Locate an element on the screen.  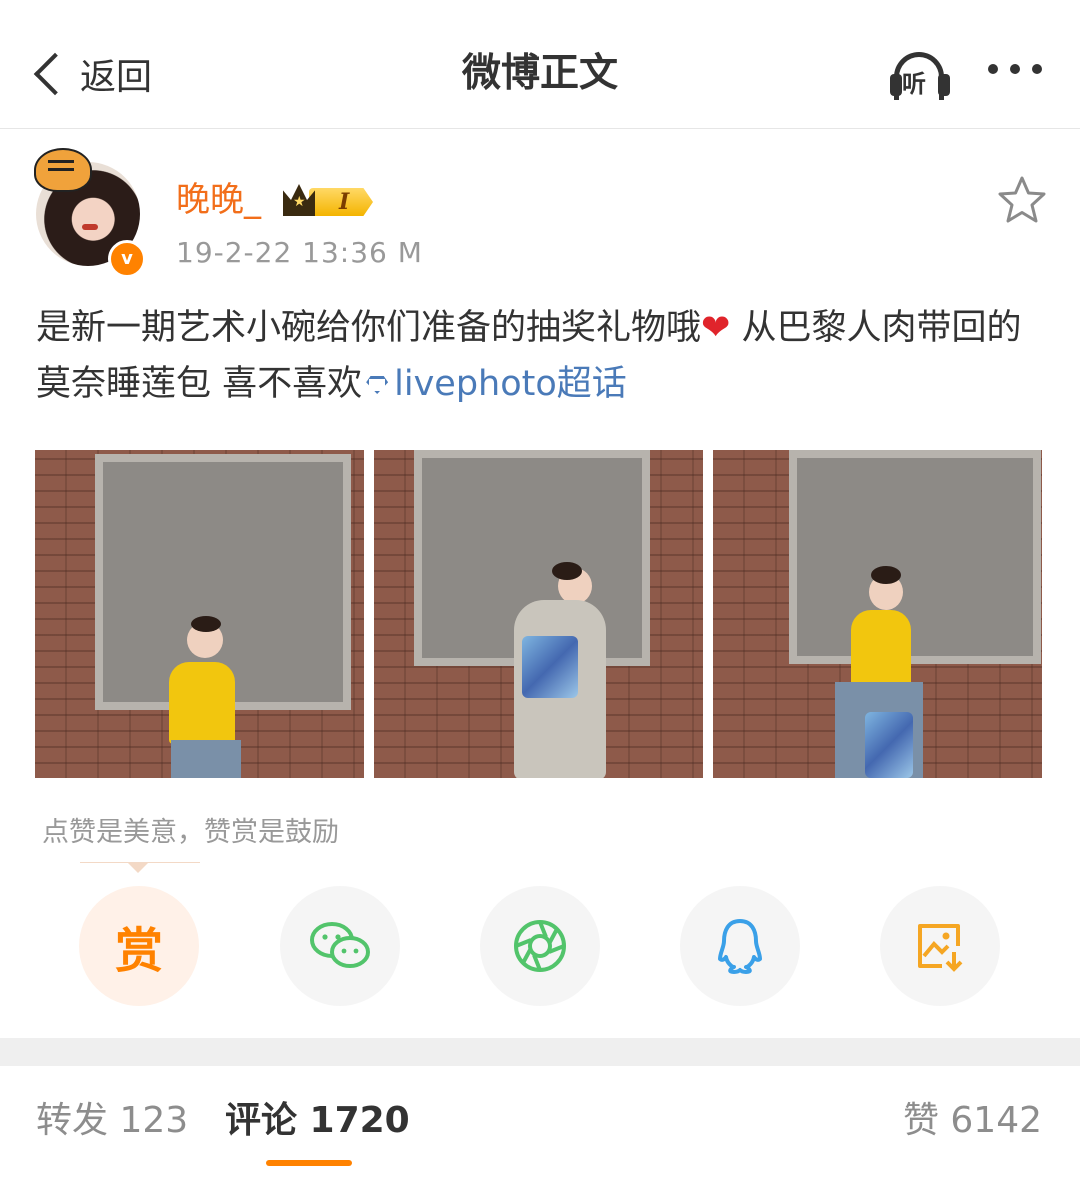
heart-emoji-icon: ❤ is located at coordinates (716, 328).